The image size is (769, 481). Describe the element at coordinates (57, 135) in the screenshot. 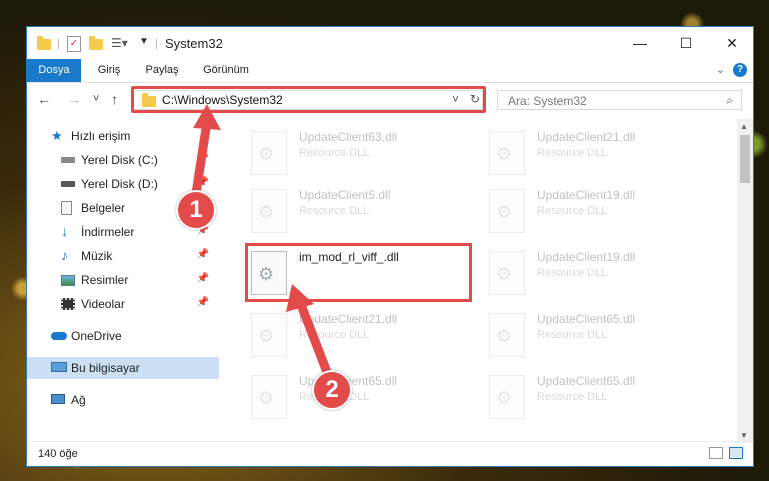

I see `star-icon: ★` at that location.